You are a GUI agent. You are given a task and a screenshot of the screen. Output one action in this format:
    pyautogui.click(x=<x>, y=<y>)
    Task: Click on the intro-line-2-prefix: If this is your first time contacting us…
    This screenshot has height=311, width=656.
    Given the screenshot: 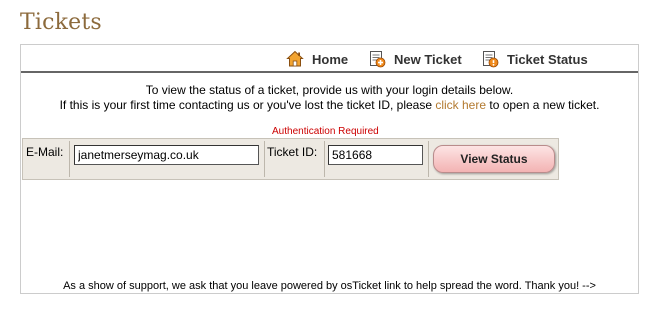 What is the action you would take?
    pyautogui.click(x=247, y=105)
    